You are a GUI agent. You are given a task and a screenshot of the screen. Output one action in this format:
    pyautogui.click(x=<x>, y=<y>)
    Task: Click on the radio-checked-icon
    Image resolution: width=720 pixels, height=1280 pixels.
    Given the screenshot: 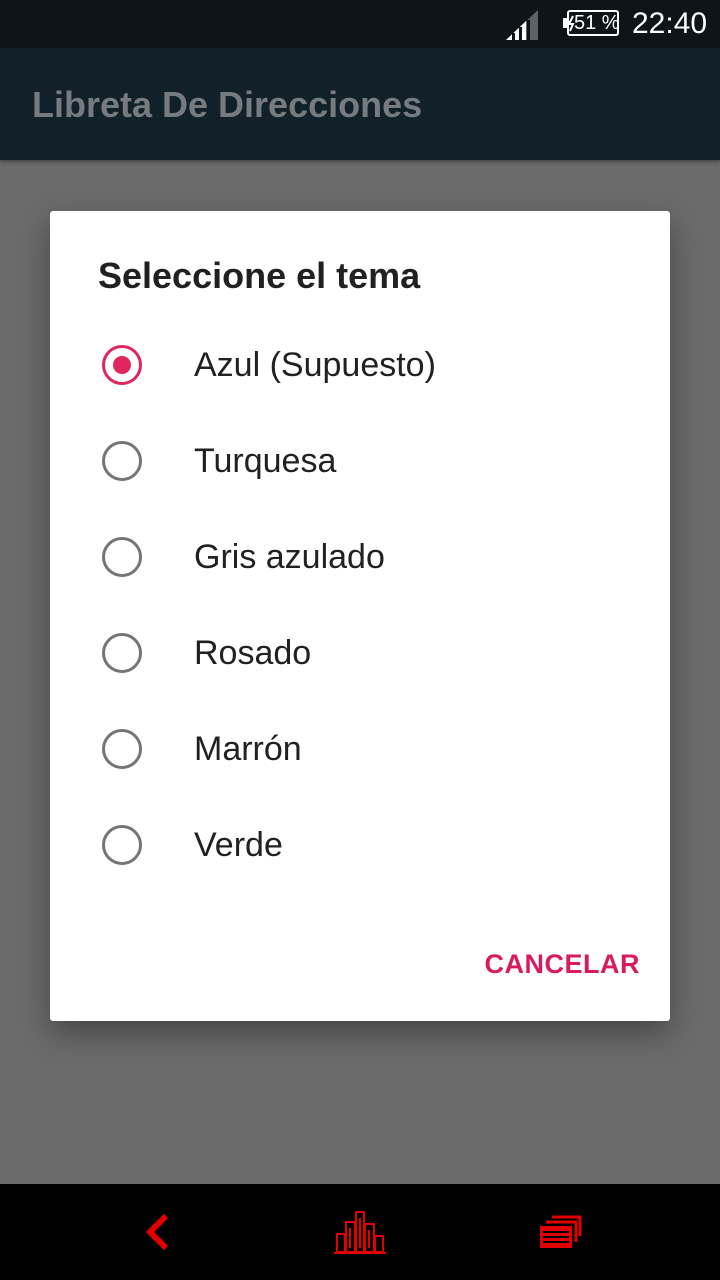 What is the action you would take?
    pyautogui.click(x=122, y=365)
    